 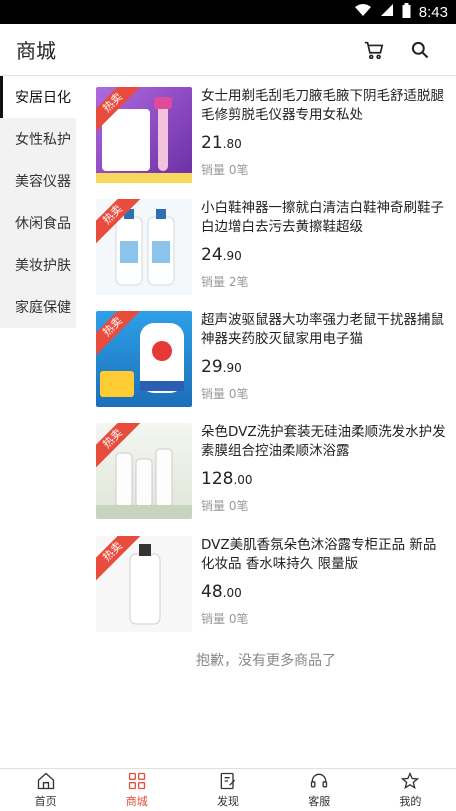 What do you see at coordinates (43, 98) in the screenshot?
I see `sidebar-item-label: 安居日化` at bounding box center [43, 98].